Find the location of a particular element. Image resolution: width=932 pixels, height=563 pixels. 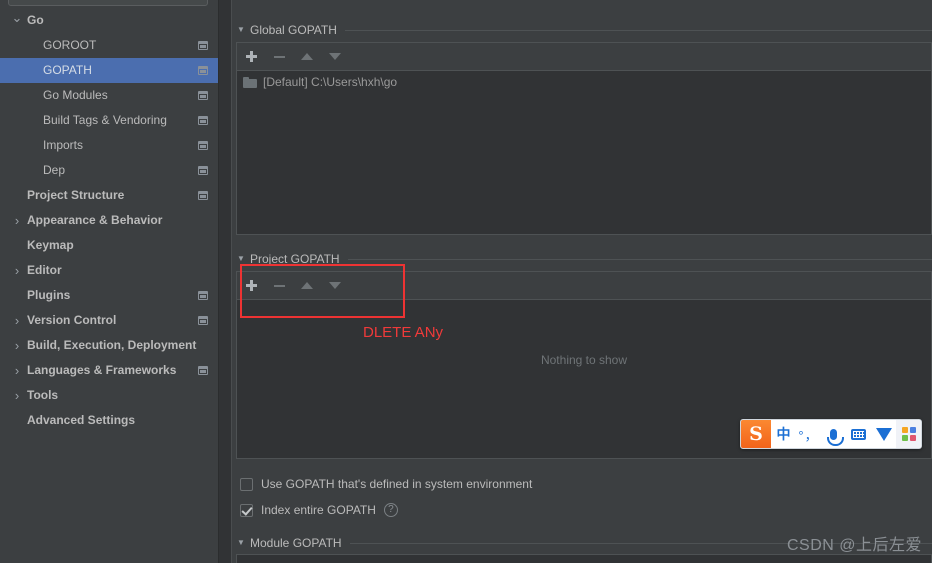

global-gopath-remove-button is located at coordinates (279, 57).